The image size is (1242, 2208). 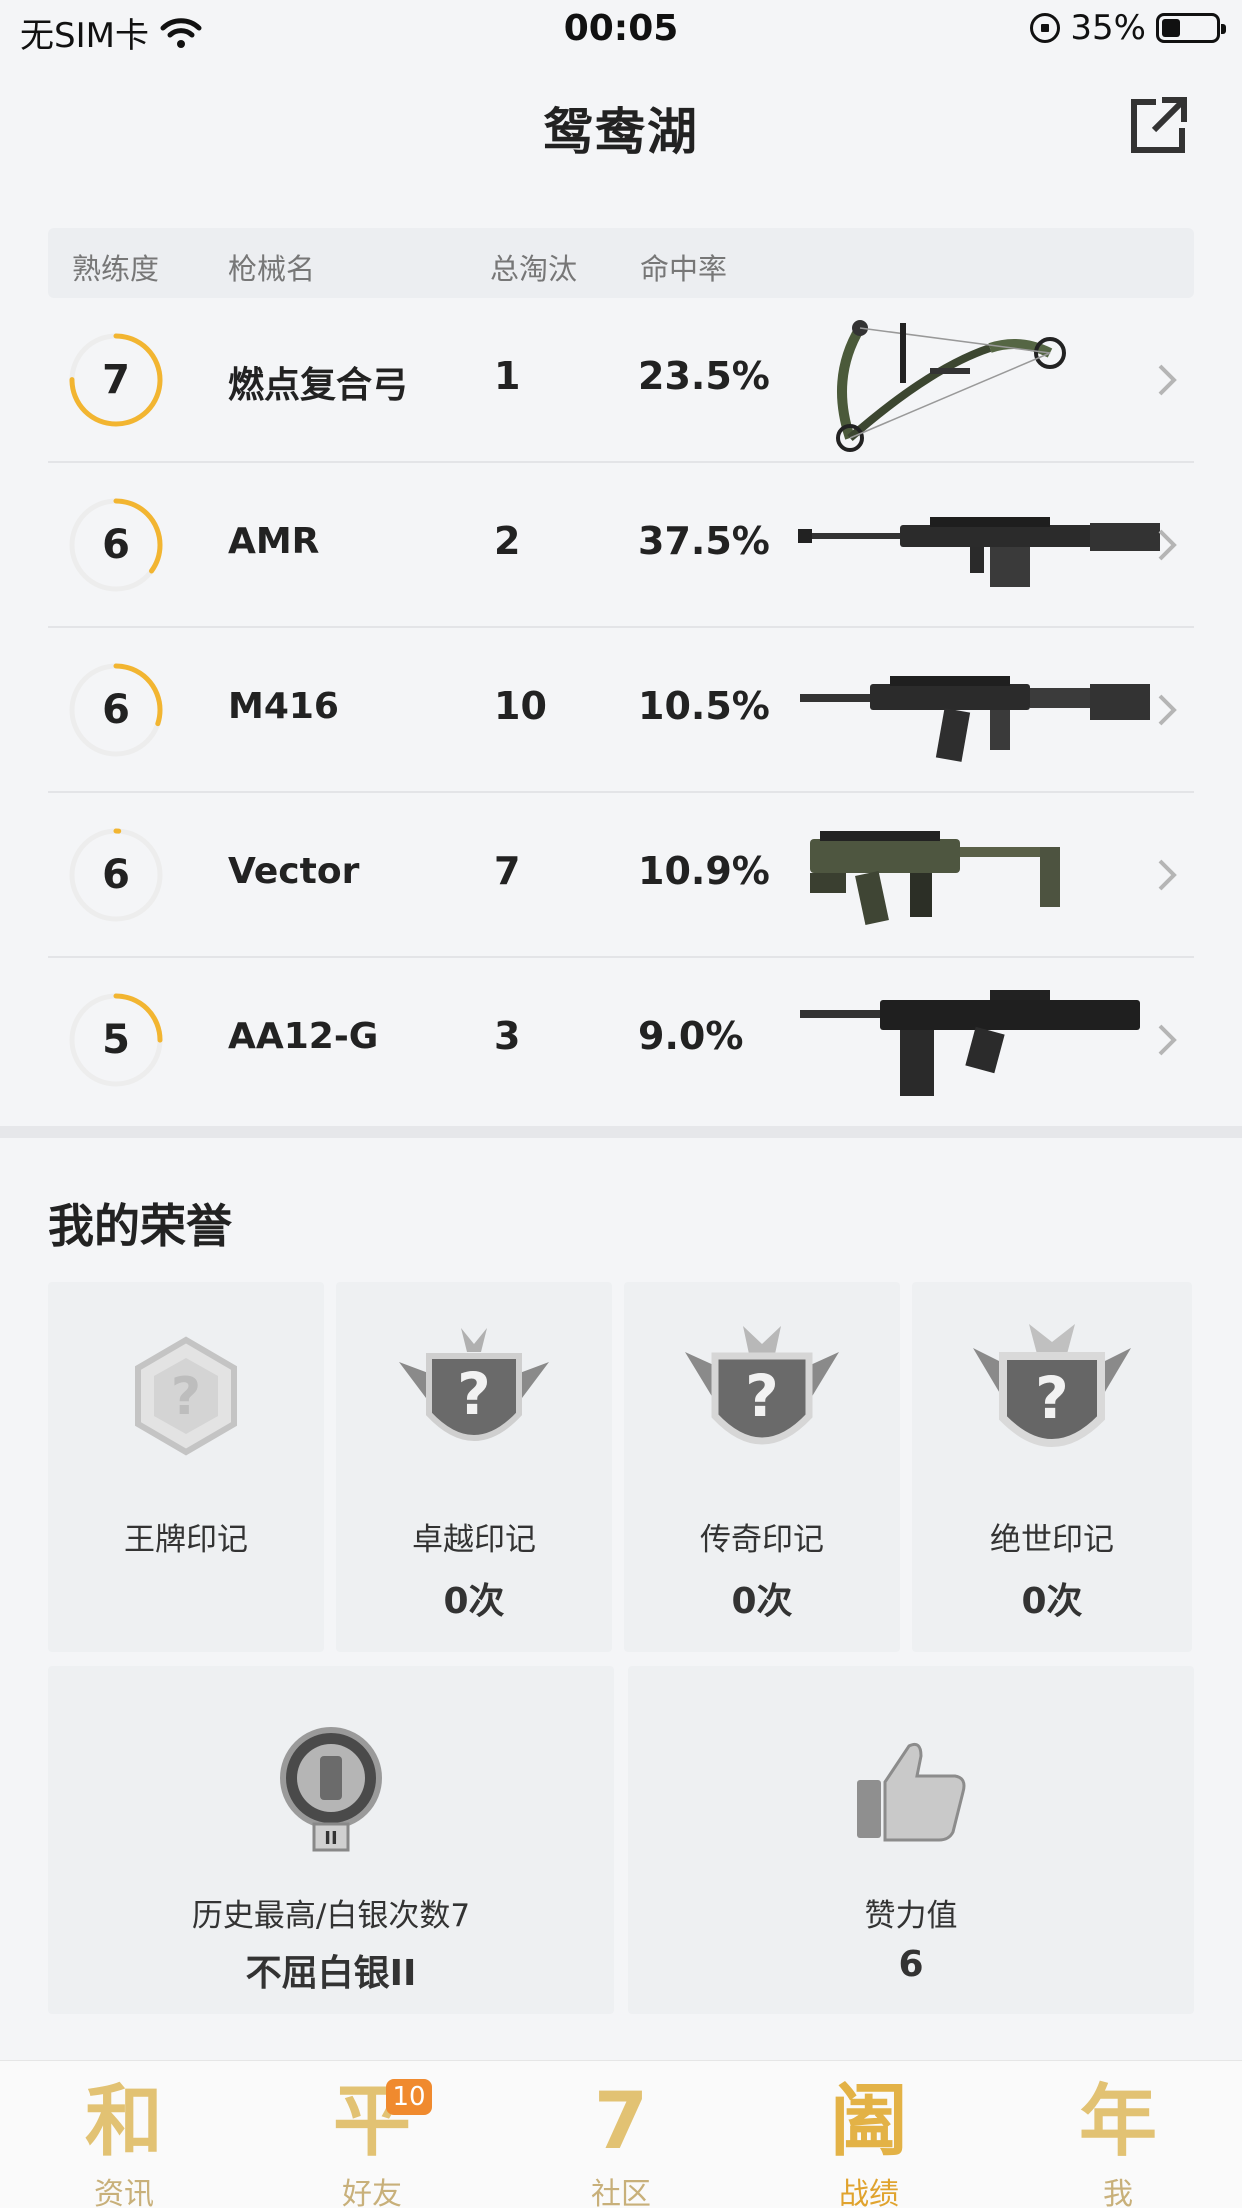 I want to click on weapon-kills: 7, so click(x=507, y=871).